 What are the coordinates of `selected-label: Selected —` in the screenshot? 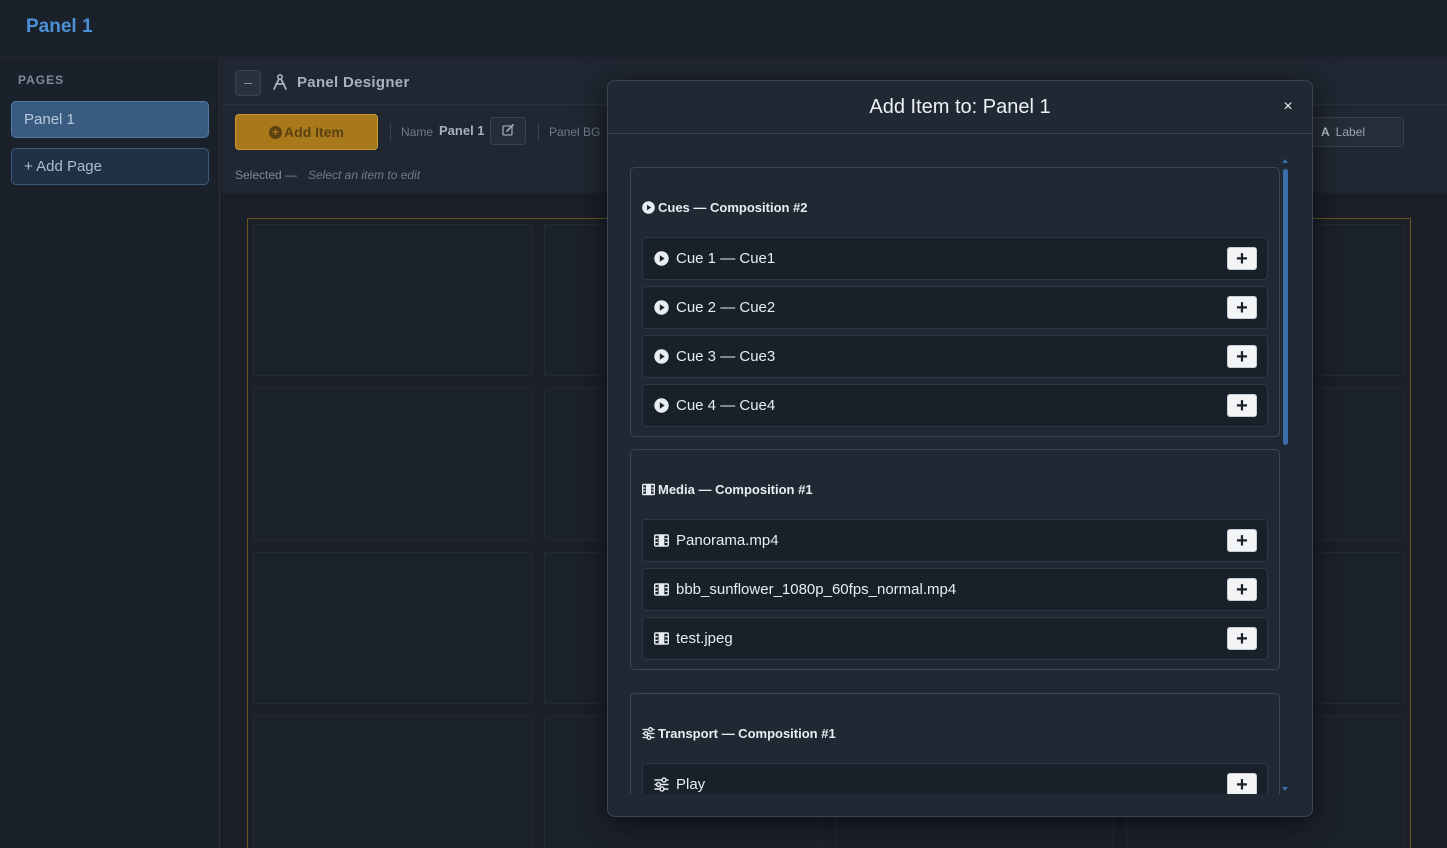 It's located at (266, 175).